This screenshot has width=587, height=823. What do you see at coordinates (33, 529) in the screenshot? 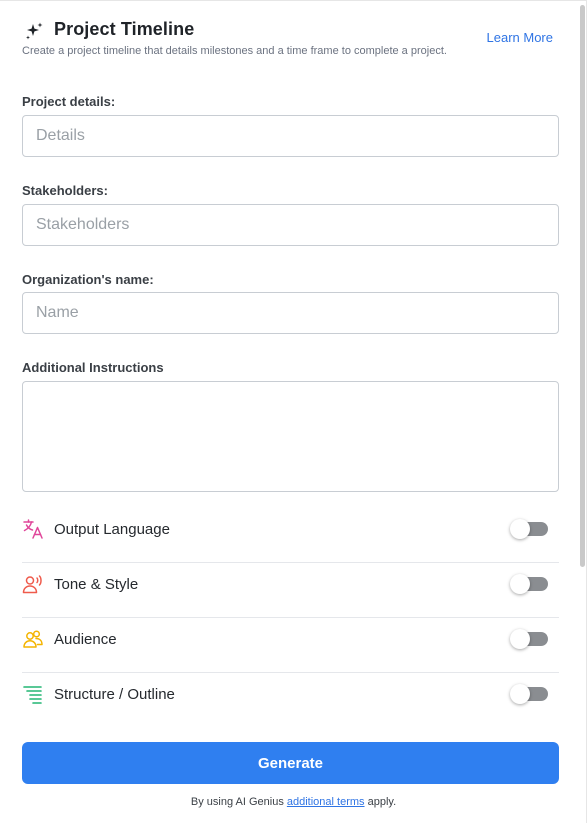
I see `translate-icon` at bounding box center [33, 529].